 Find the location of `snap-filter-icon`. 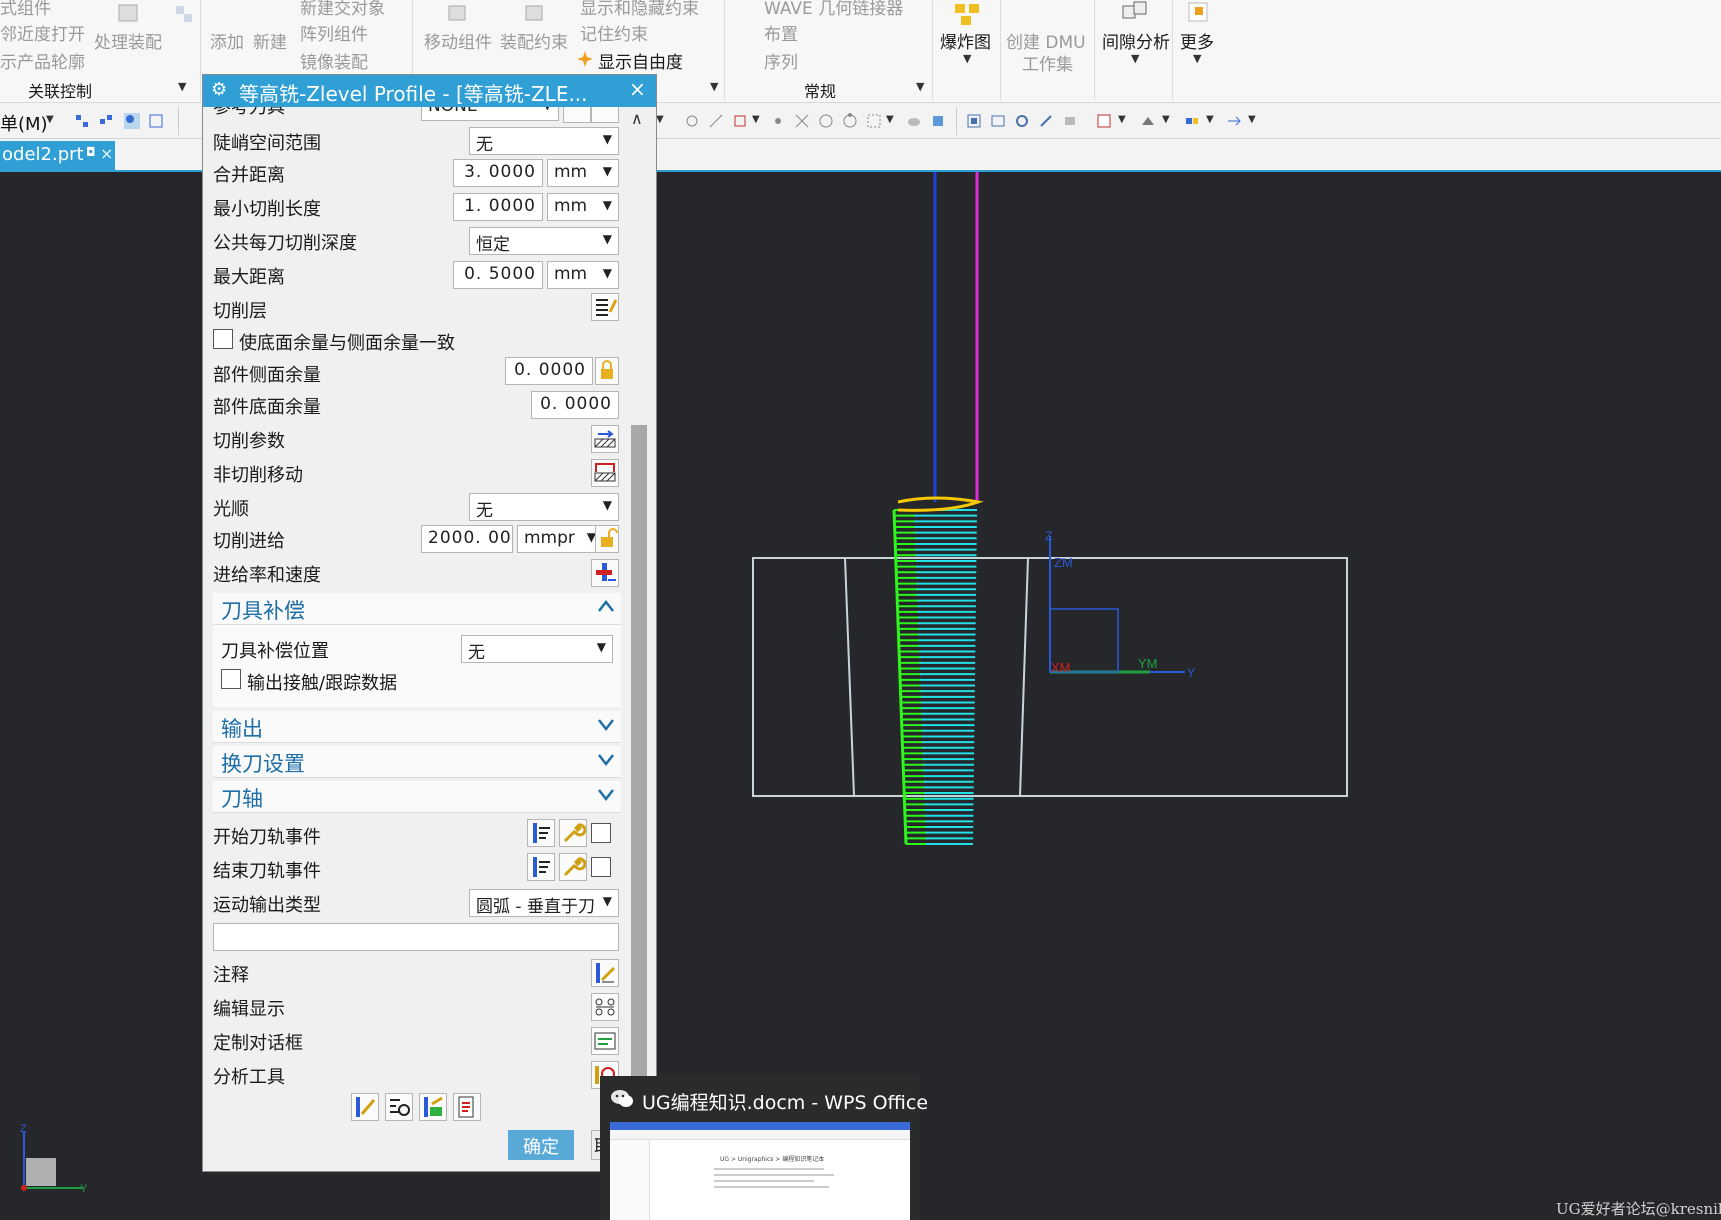

snap-filter-icon is located at coordinates (132, 121).